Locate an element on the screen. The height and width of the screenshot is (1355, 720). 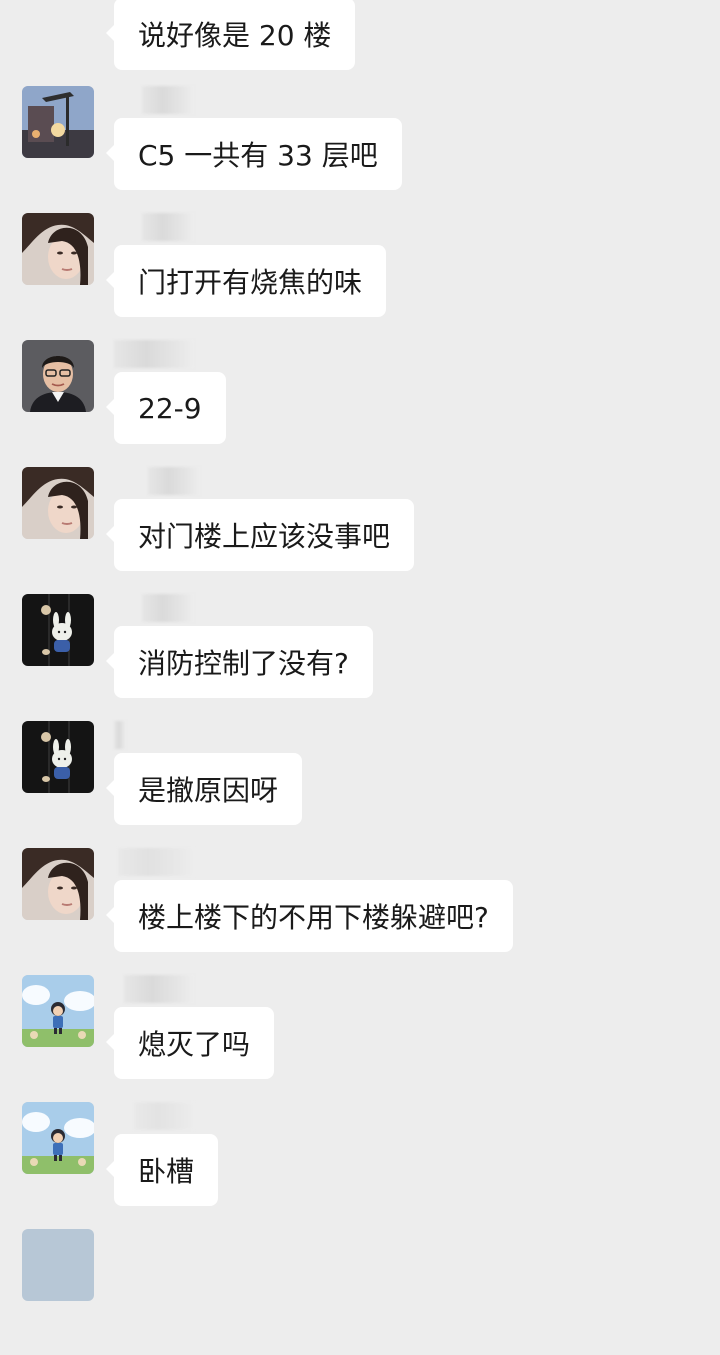
message-bubble: 对门楼上应该没事吧 is located at coordinates (260, 535).